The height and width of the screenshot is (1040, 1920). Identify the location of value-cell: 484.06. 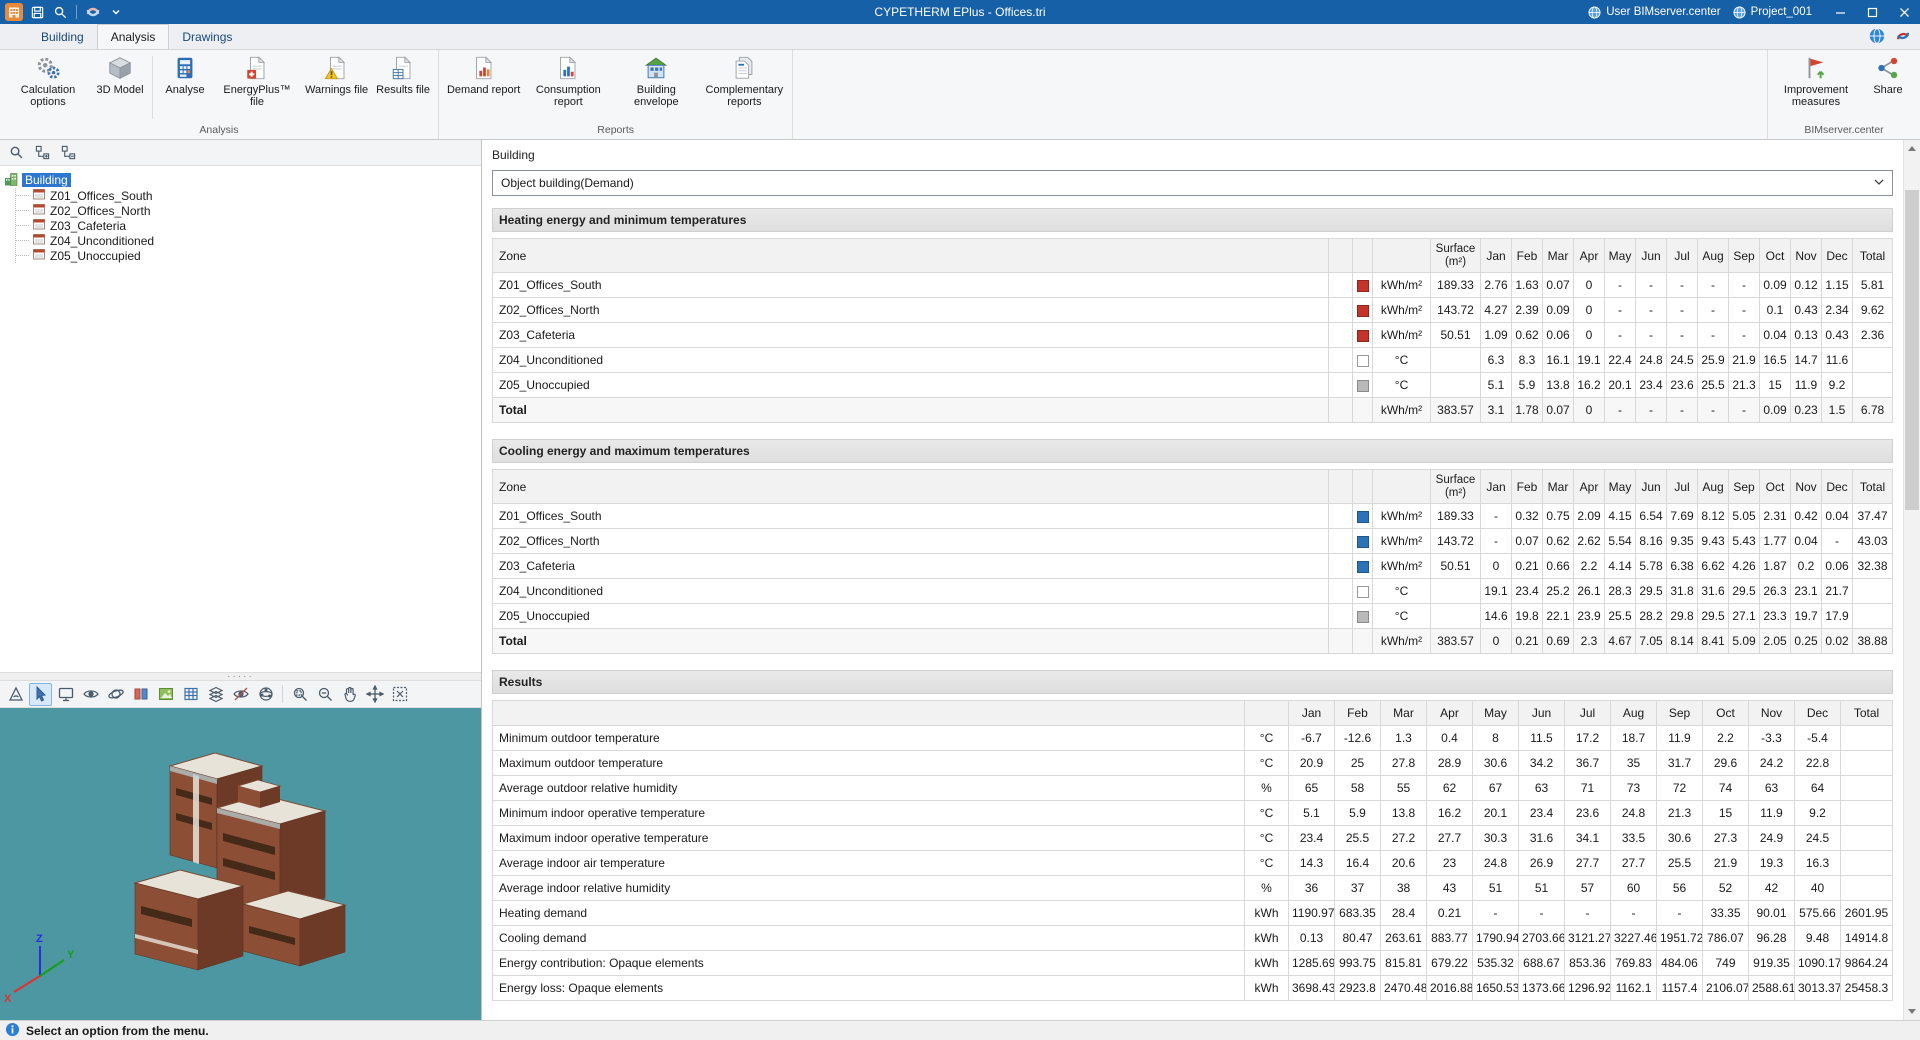
(1679, 963).